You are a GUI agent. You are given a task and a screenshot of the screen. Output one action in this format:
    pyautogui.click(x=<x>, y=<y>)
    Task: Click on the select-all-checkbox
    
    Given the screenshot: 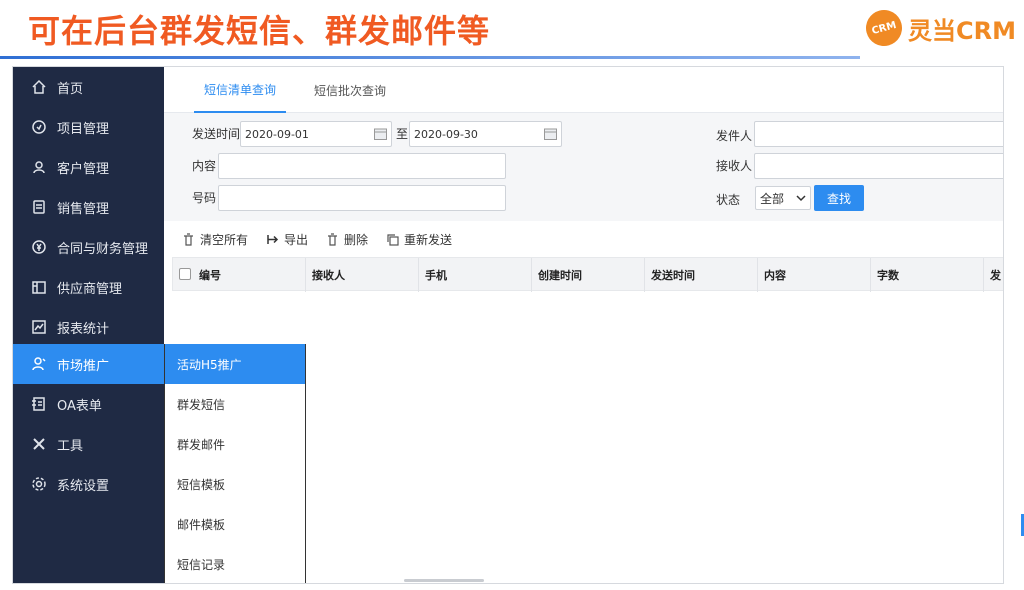 What is the action you would take?
    pyautogui.click(x=185, y=274)
    